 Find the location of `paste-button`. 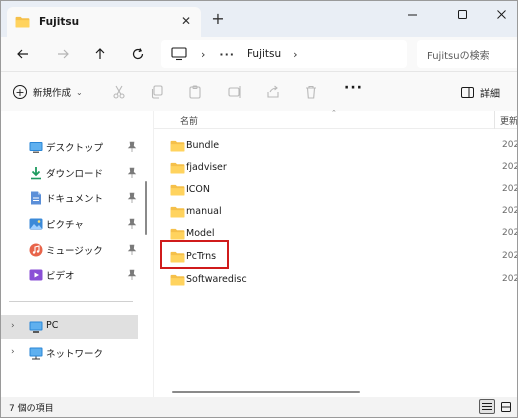

paste-button is located at coordinates (195, 92).